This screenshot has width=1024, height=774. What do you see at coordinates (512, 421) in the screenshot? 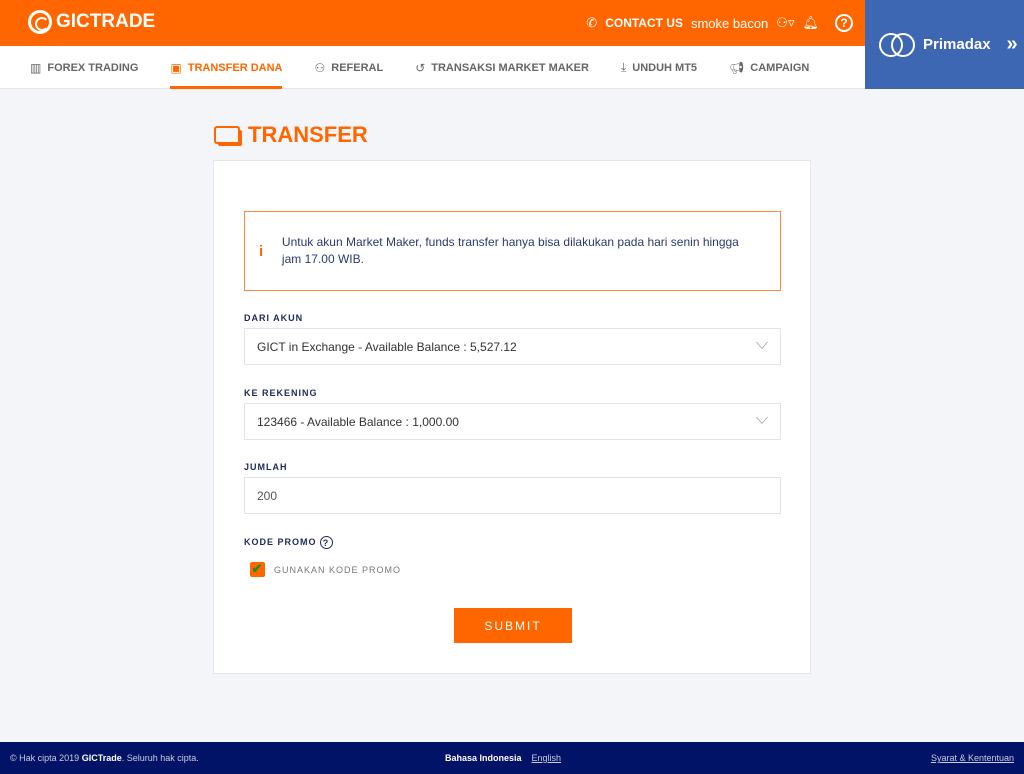
I see `to-account-select: 123466 - Available Balance : 1,000.00` at bounding box center [512, 421].